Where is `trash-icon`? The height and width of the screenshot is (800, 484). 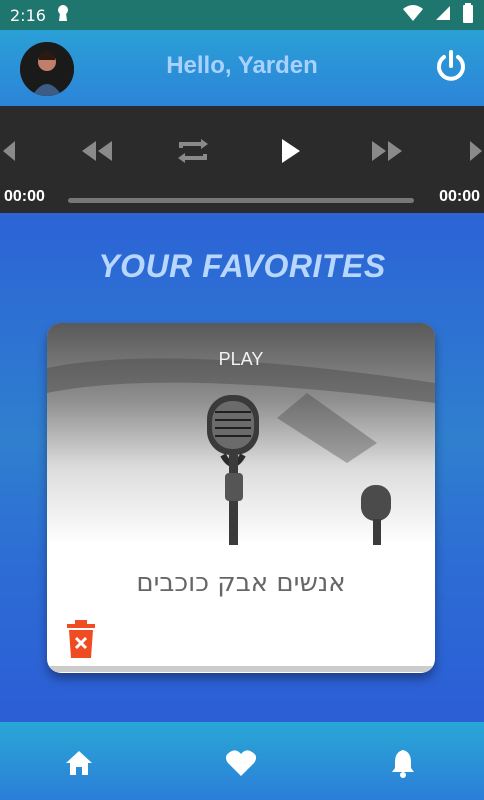
trash-icon is located at coordinates (81, 639).